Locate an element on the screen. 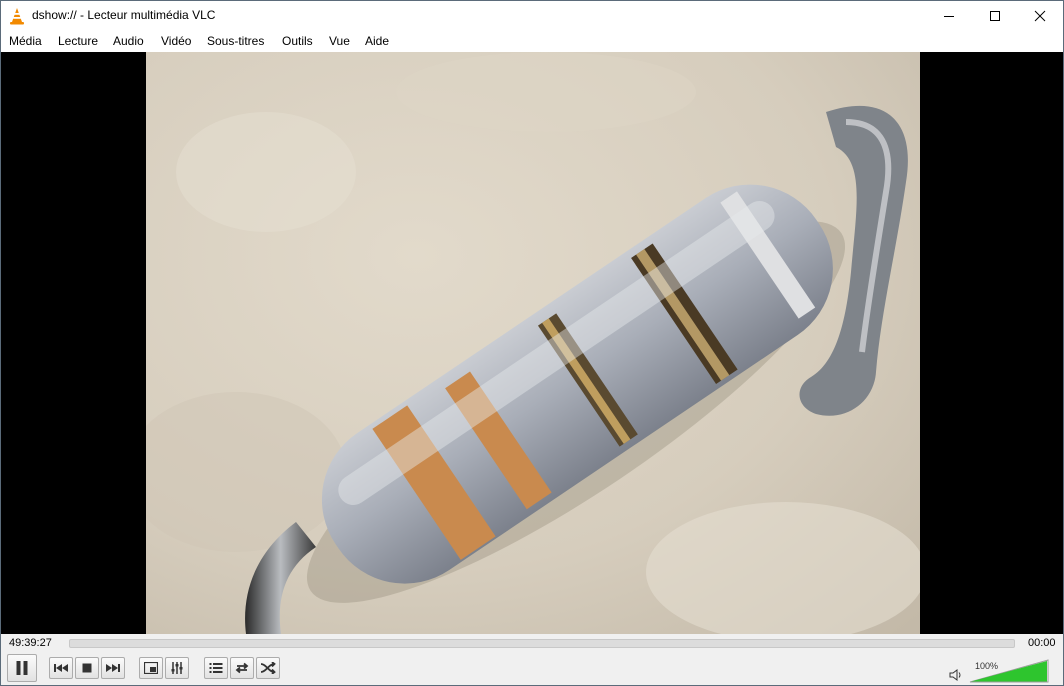  stop-icon is located at coordinates (87, 668).